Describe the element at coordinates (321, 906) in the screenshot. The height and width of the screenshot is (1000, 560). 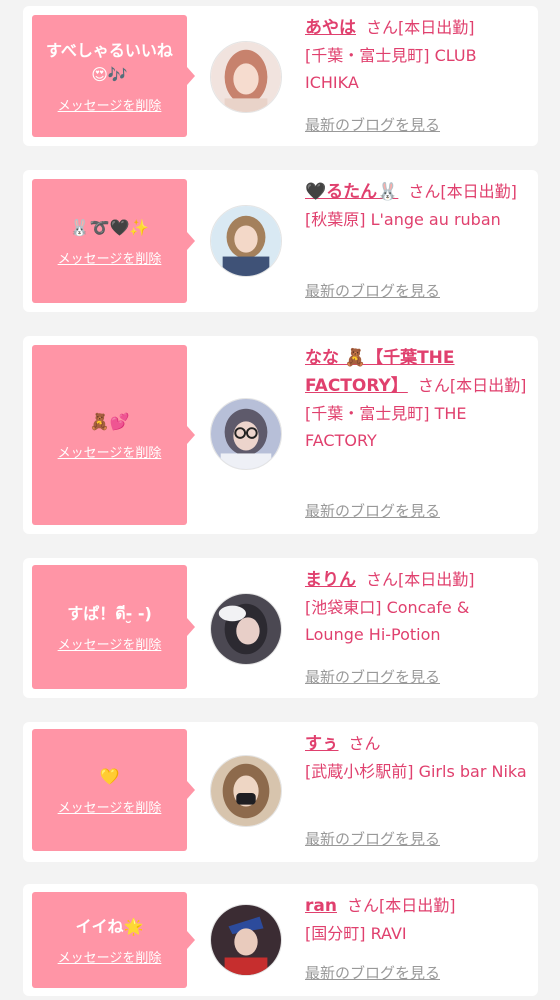
I see `cast-name-link: ran` at that location.